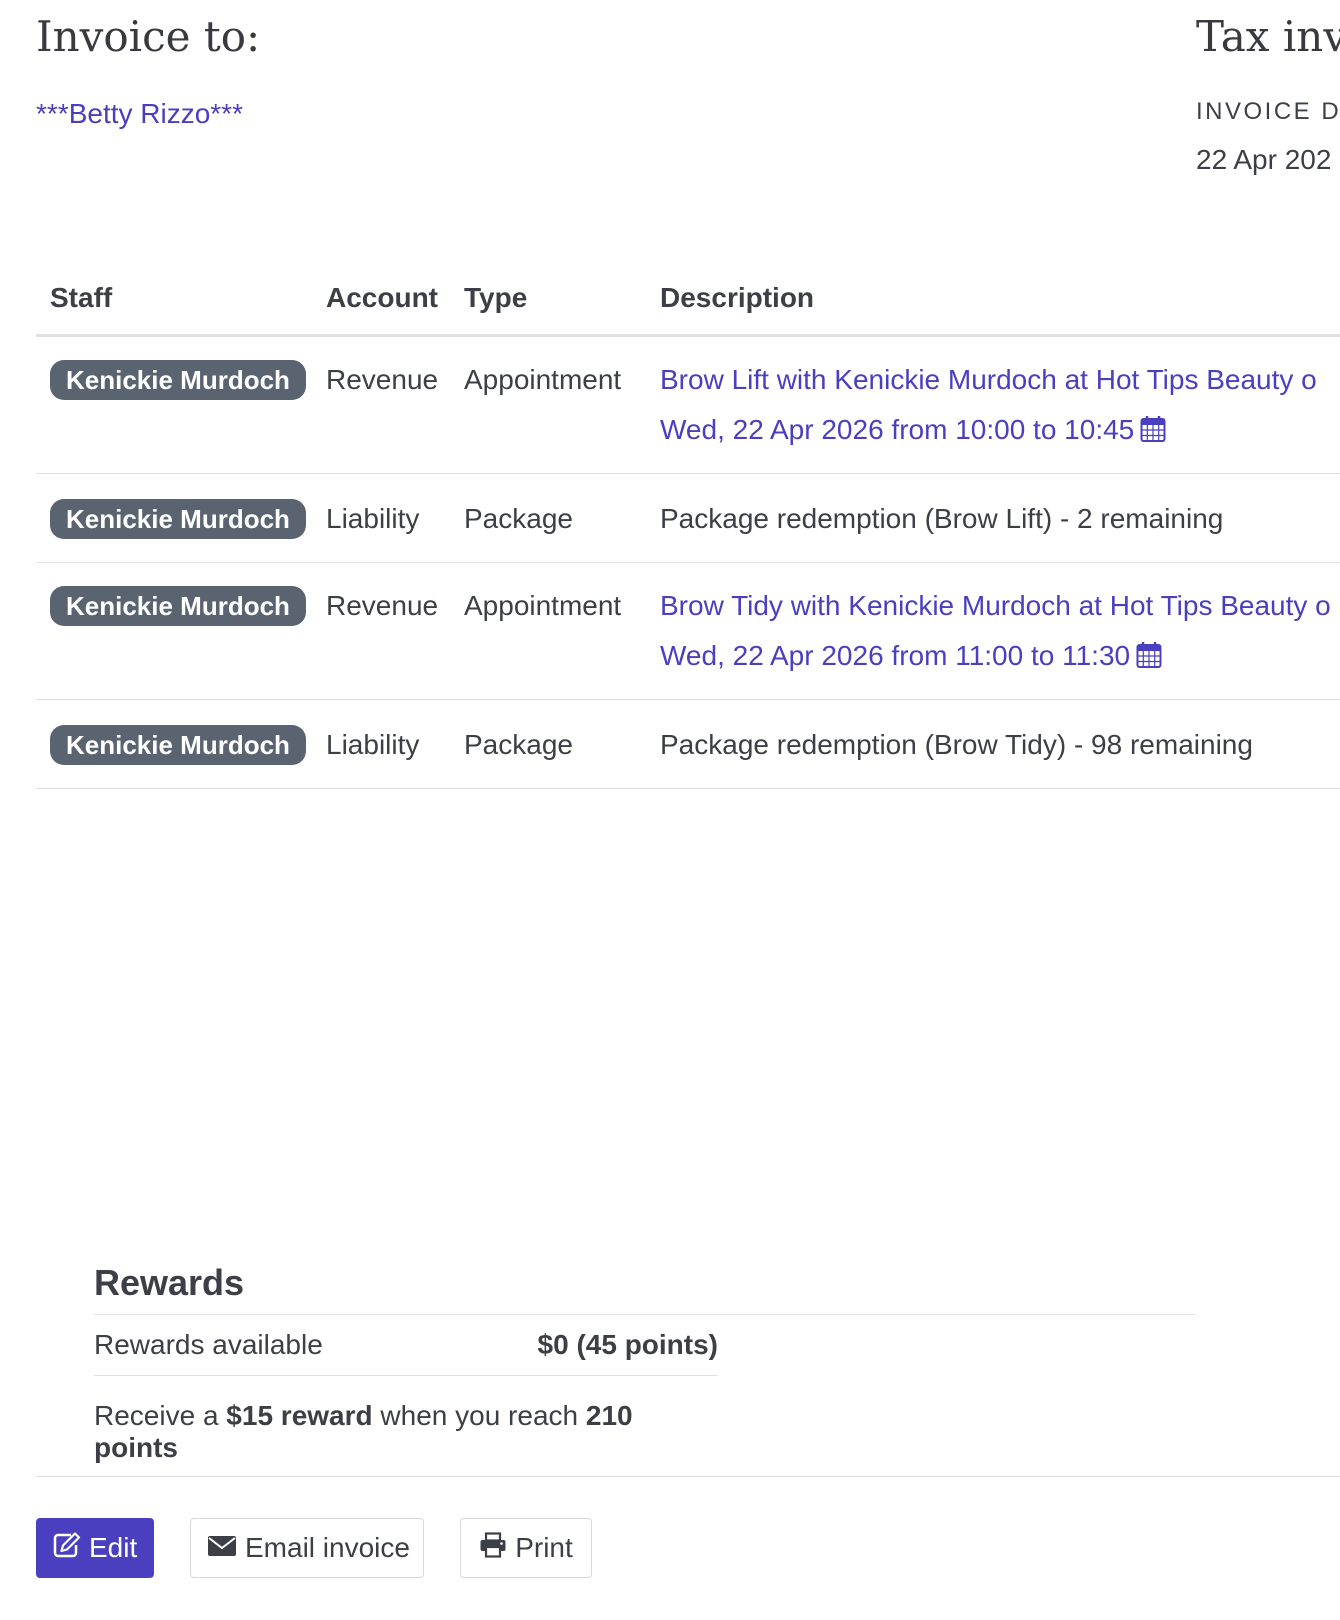  I want to click on appointment-time: Wed, 22 Apr 2026 from 10:00 to 10:45, so click(897, 429).